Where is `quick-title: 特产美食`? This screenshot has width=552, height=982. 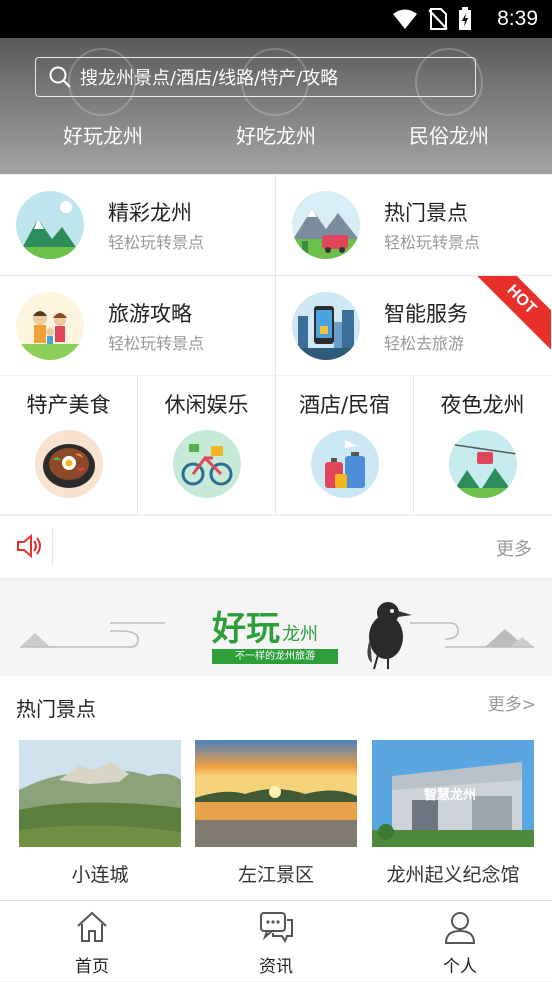
quick-title: 特产美食 is located at coordinates (68, 405).